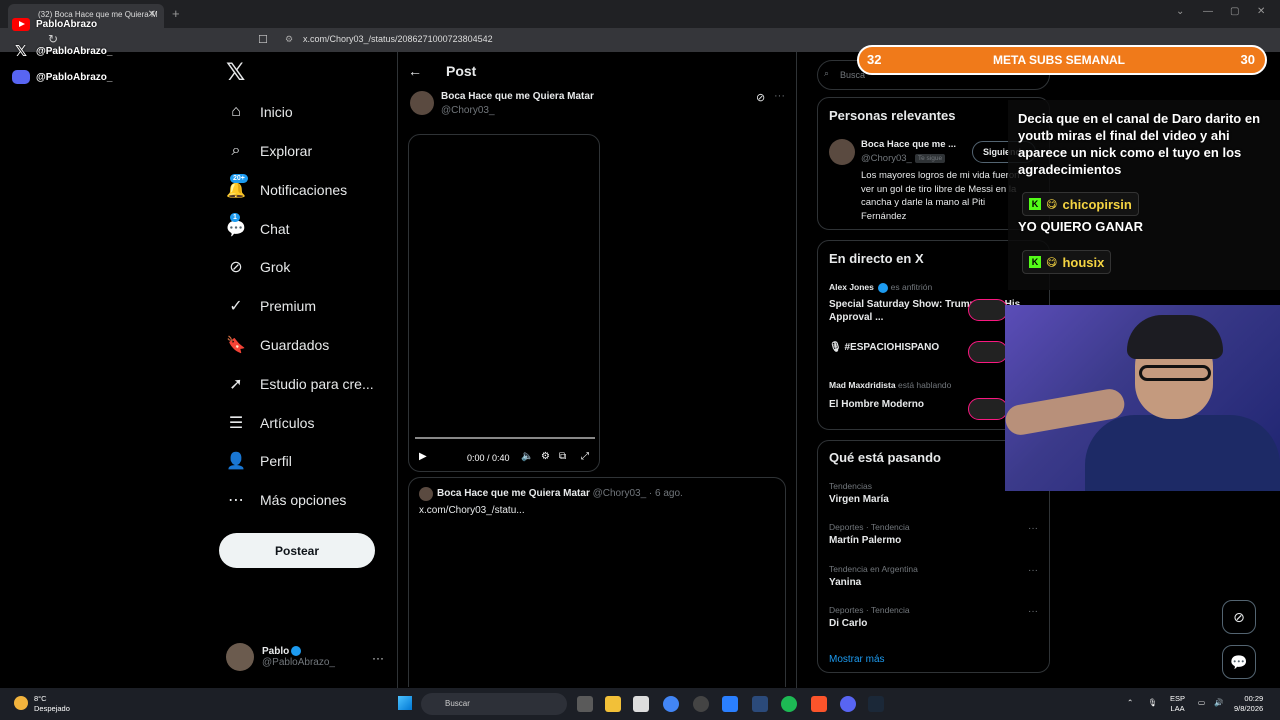 The height and width of the screenshot is (720, 1280). I want to click on tab-search-icon: ⌄, so click(1180, 11).